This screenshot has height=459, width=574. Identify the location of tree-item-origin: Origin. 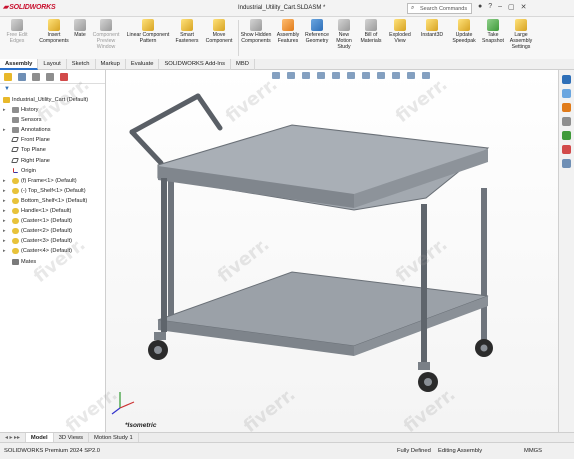
(52, 171).